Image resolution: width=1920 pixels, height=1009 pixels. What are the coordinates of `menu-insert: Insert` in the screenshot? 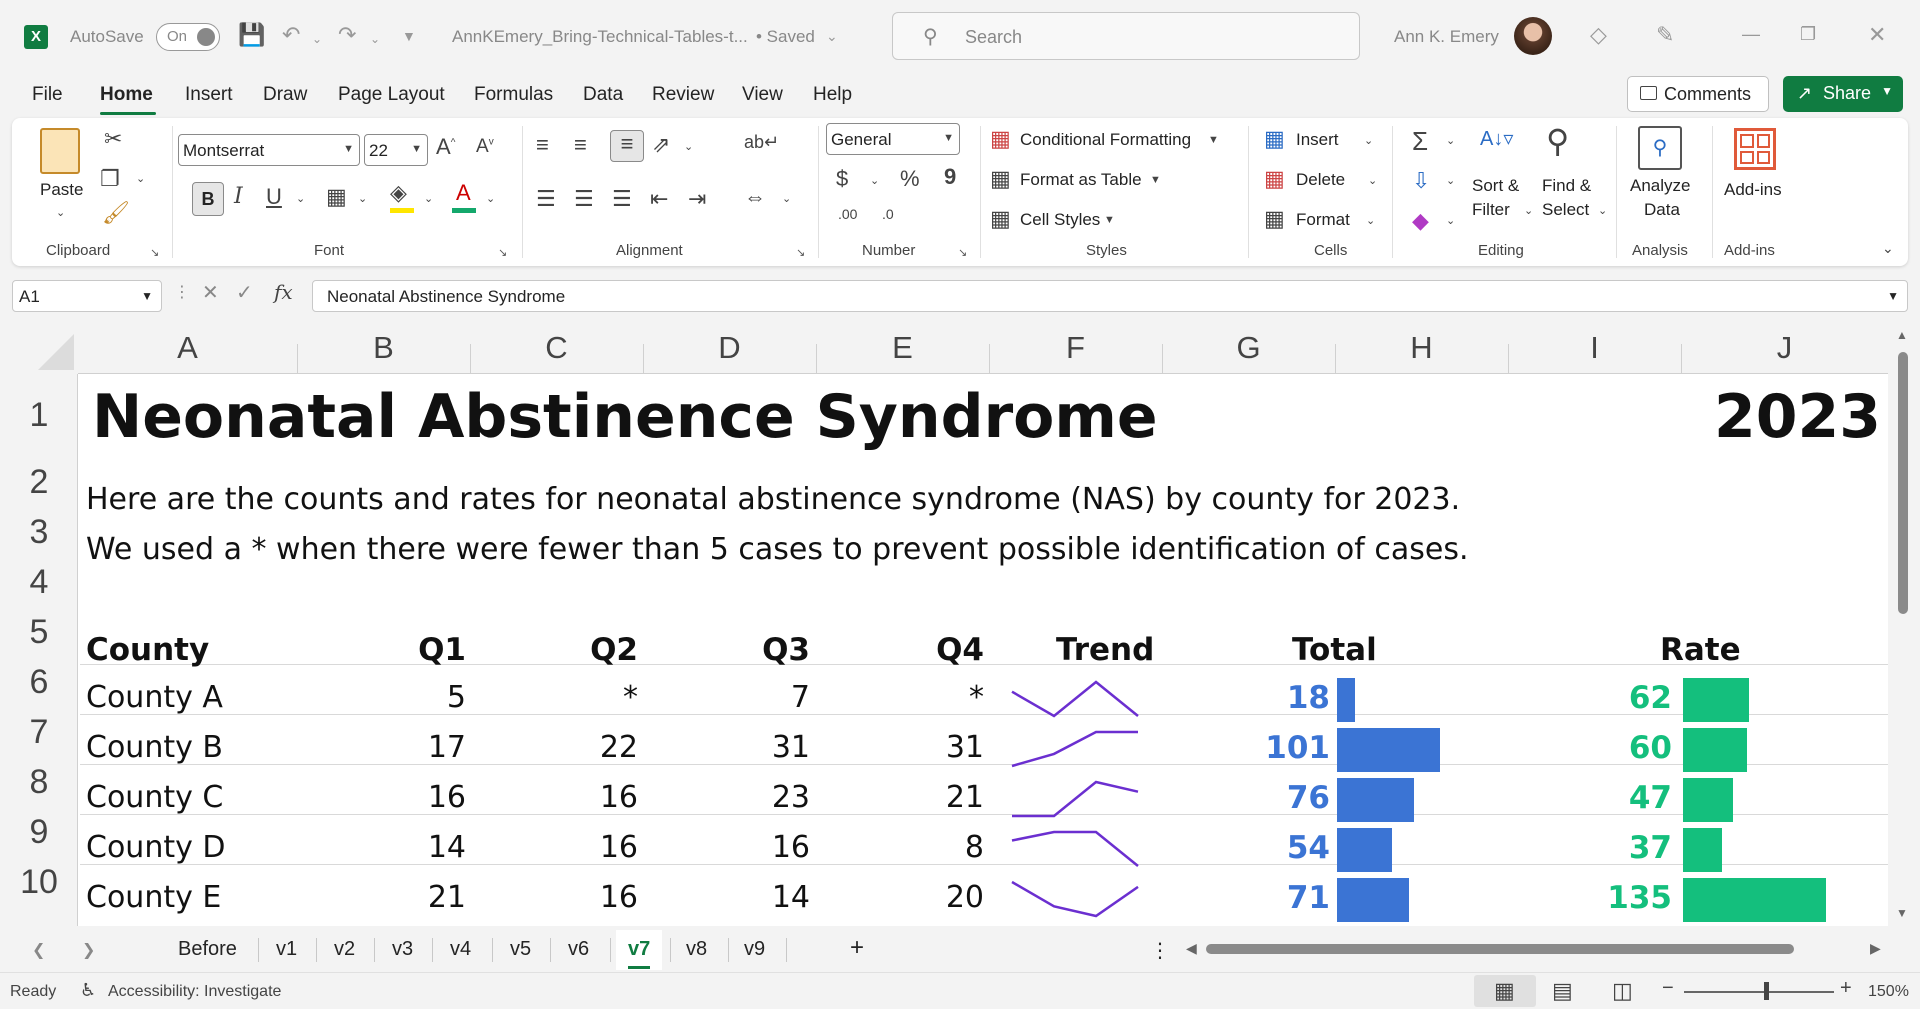 It's located at (209, 95).